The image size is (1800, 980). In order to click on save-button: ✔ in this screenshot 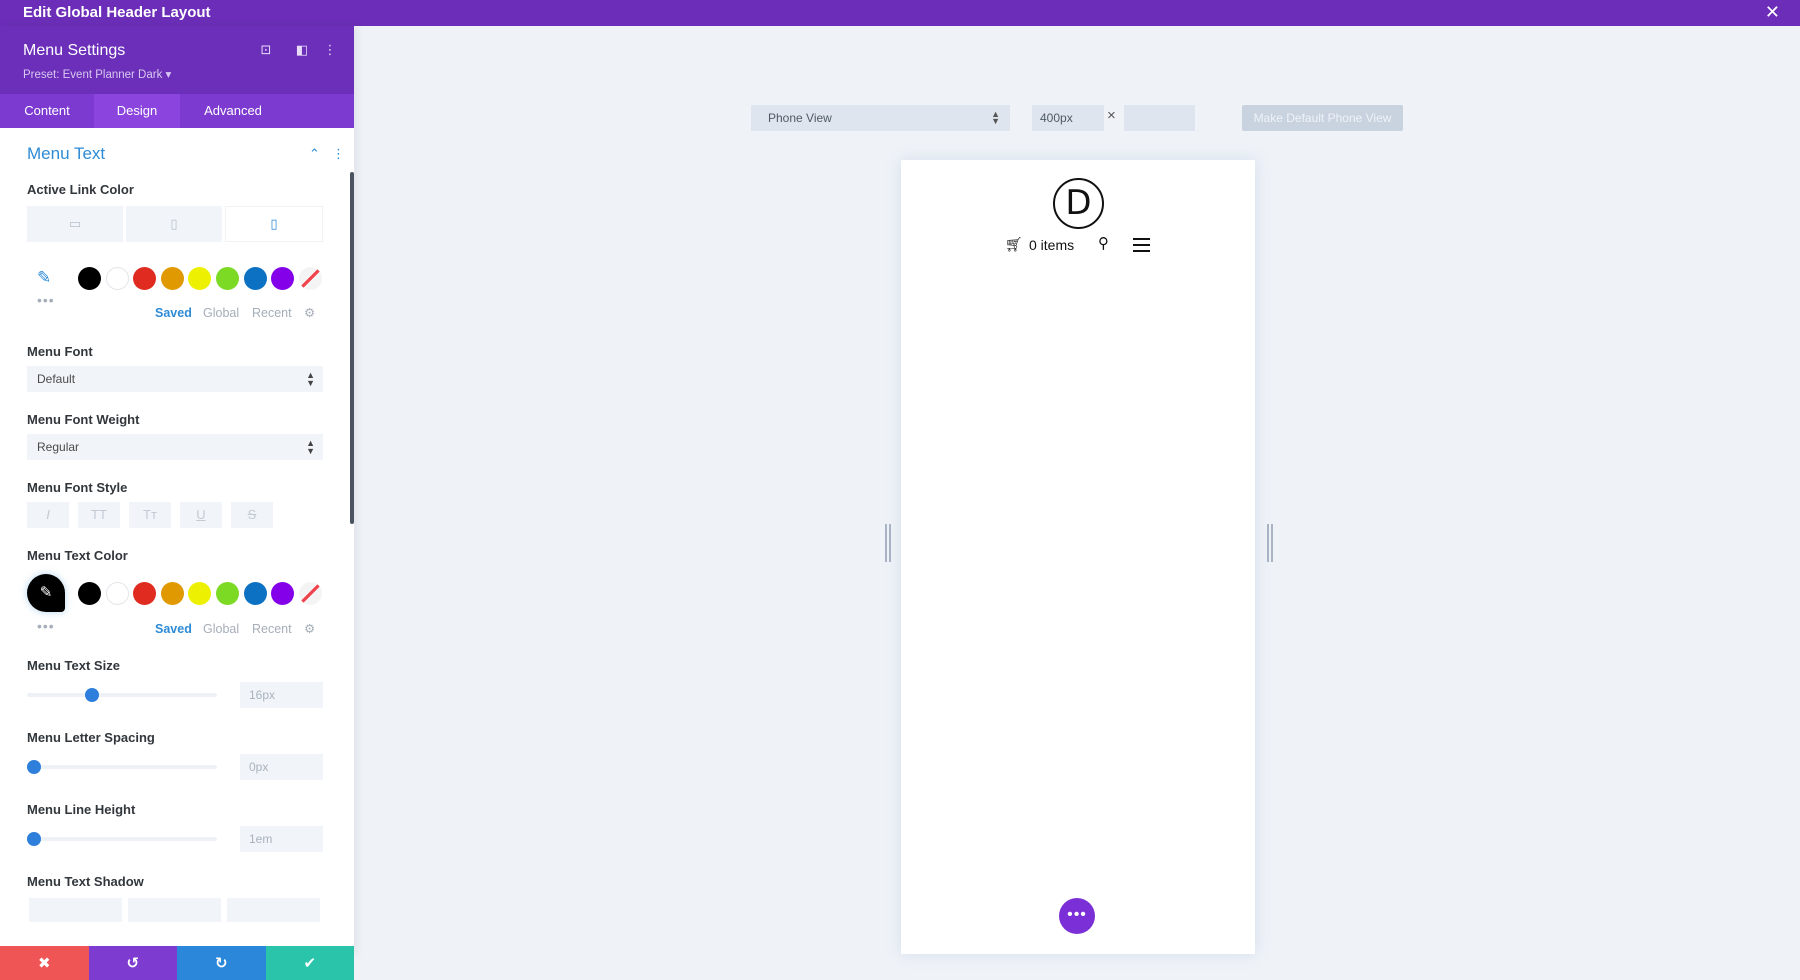, I will do `click(309, 963)`.